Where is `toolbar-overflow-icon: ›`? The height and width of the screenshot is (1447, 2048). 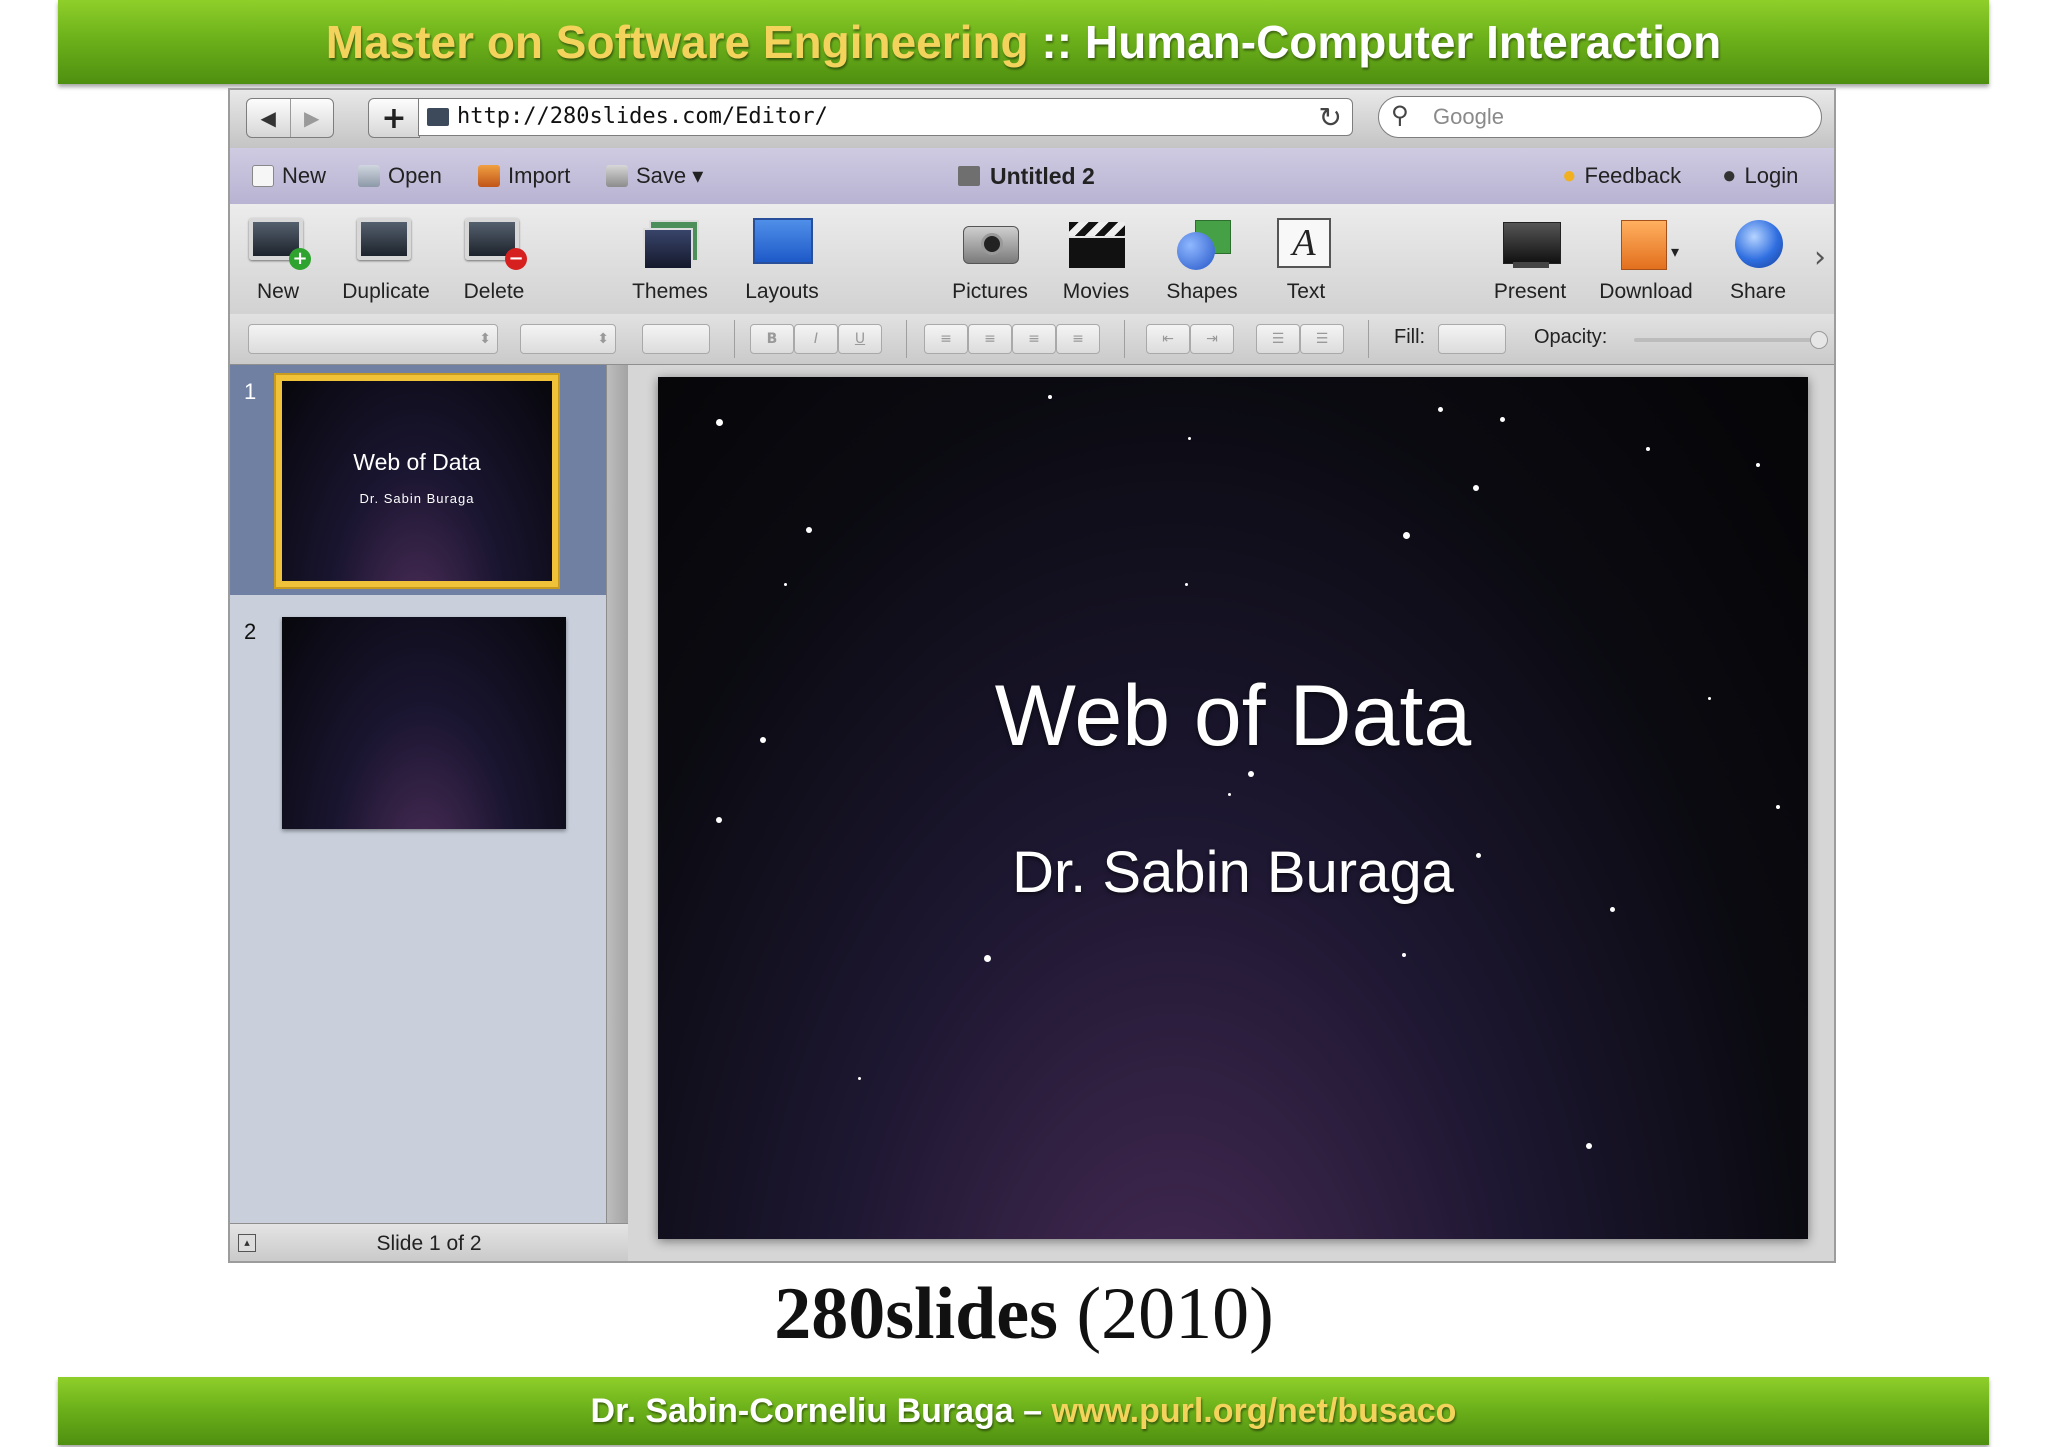
toolbar-overflow-icon: › is located at coordinates (1820, 257).